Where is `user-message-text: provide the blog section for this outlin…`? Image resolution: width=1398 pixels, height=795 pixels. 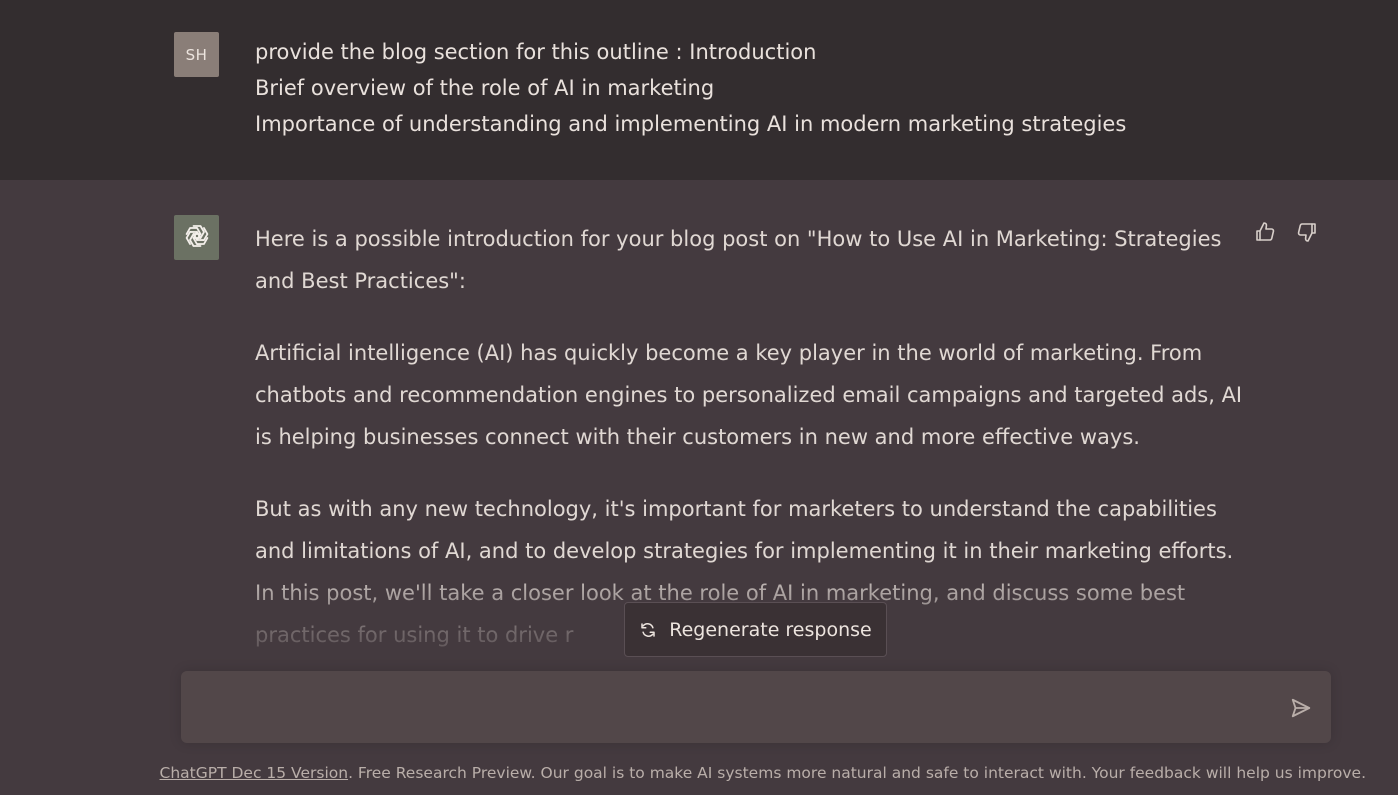 user-message-text: provide the blog section for this outlin… is located at coordinates (755, 88).